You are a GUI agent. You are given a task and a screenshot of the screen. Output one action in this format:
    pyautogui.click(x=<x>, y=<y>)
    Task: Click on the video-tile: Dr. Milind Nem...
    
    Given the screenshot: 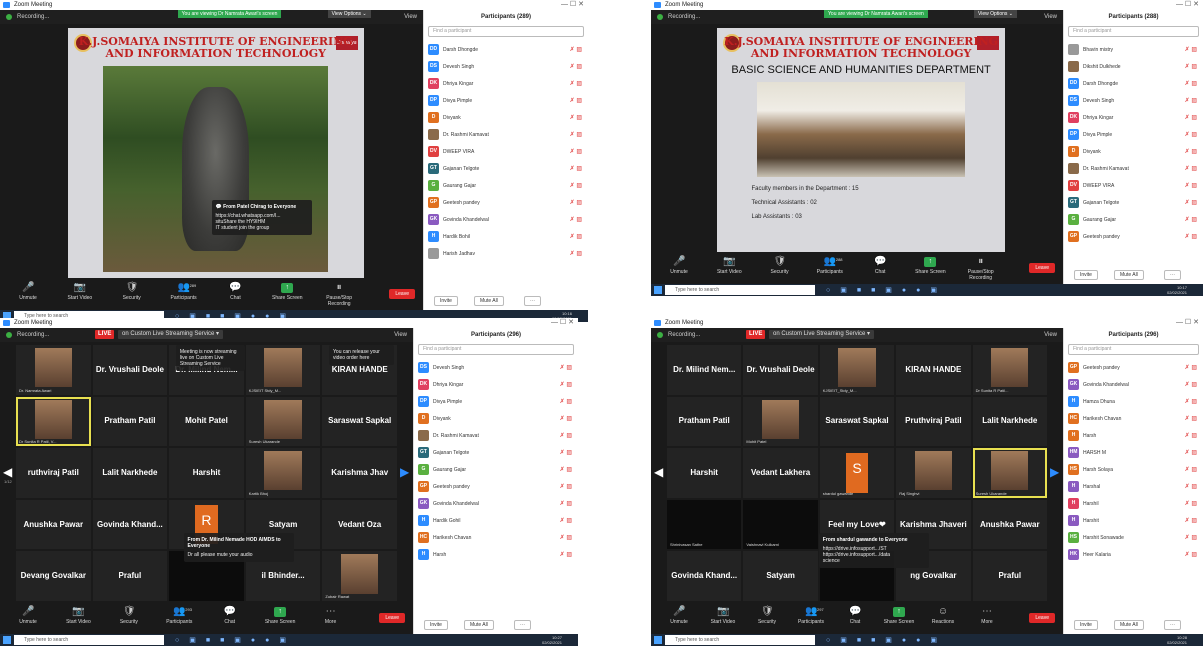 What is the action you would take?
    pyautogui.click(x=704, y=370)
    